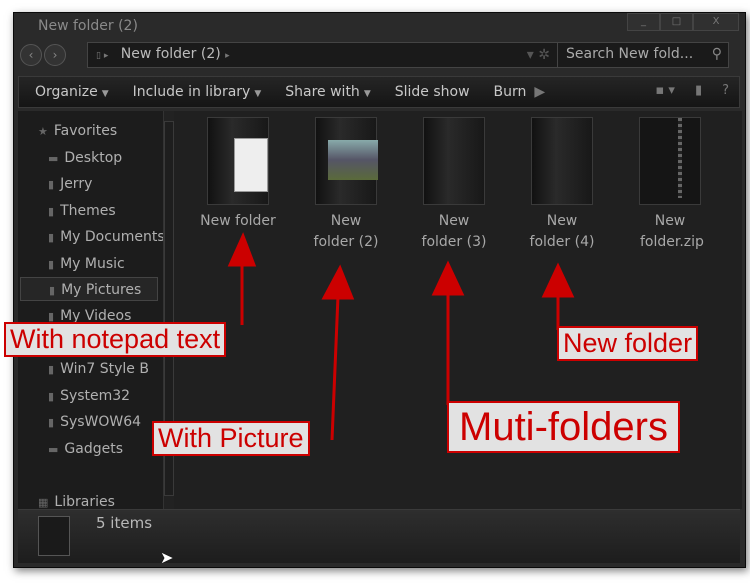 The height and width of the screenshot is (584, 750). What do you see at coordinates (563, 427) in the screenshot?
I see `annotation-multi-folders: Muti-folders` at bounding box center [563, 427].